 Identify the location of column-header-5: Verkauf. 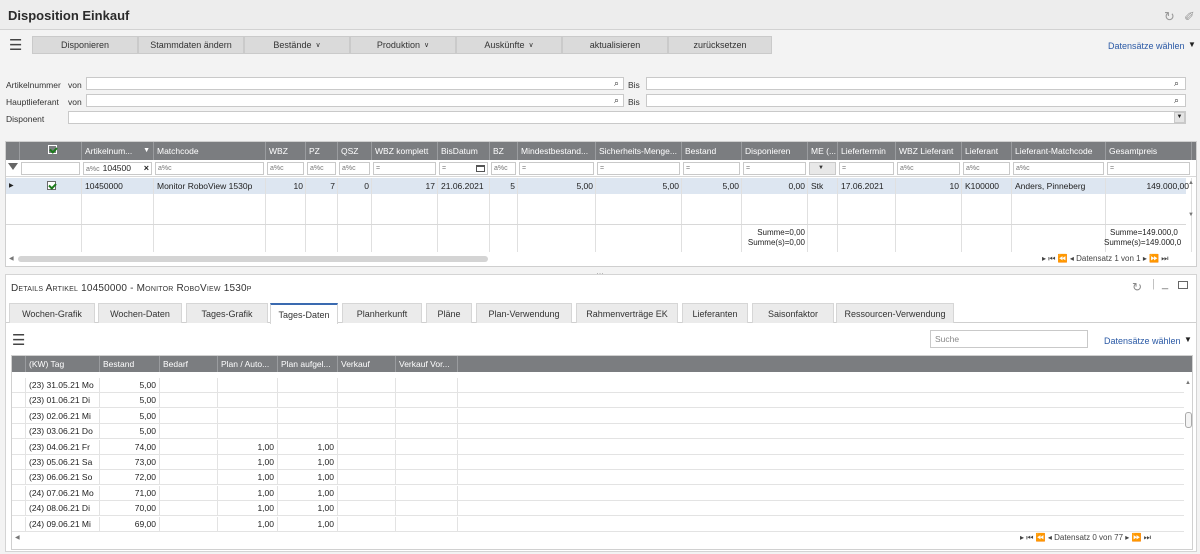
(367, 364).